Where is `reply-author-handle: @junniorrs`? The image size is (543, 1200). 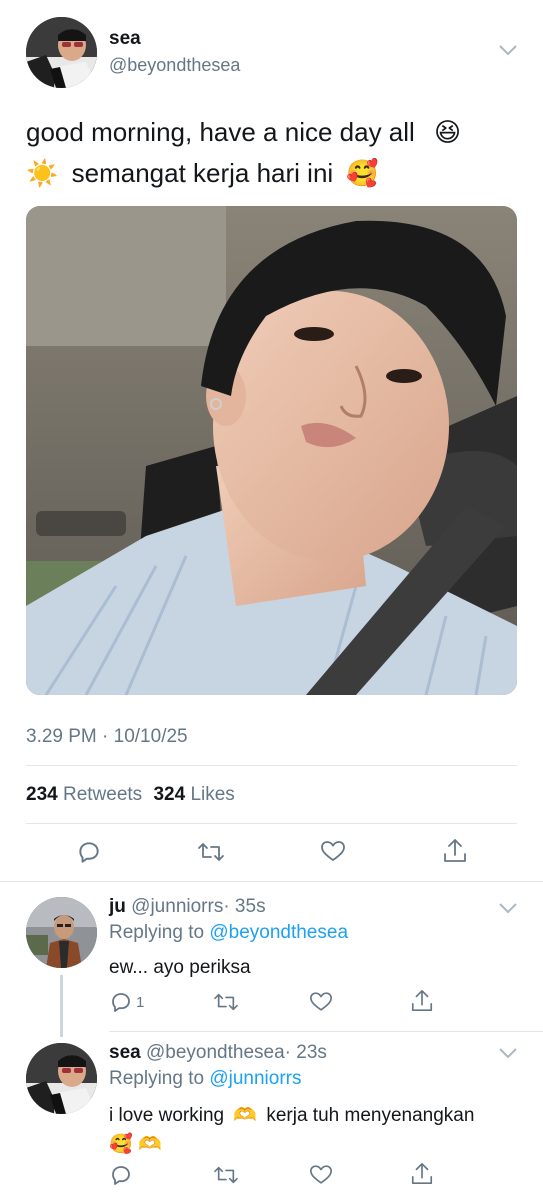 reply-author-handle: @junniorrs is located at coordinates (177, 906).